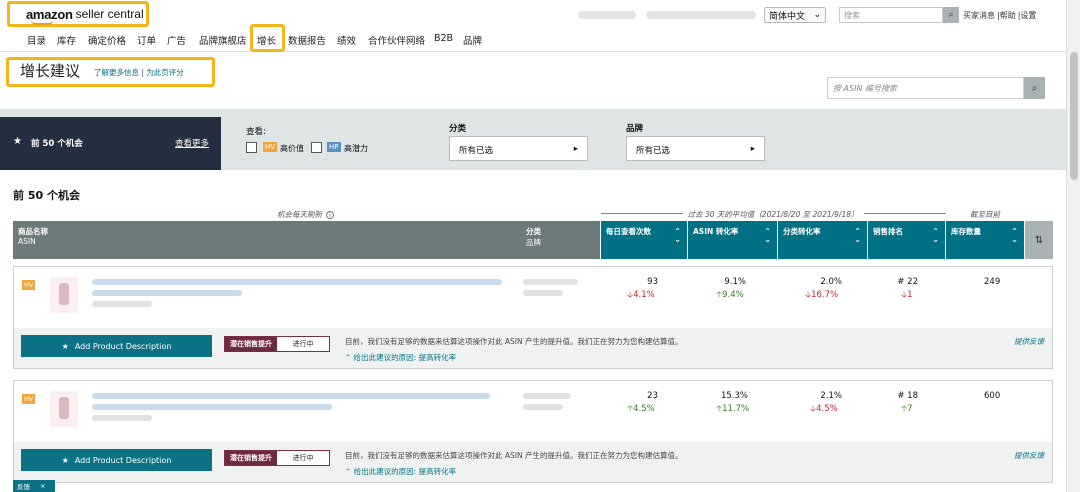  Describe the element at coordinates (316, 147) in the screenshot. I see `hp-checkbox` at that location.